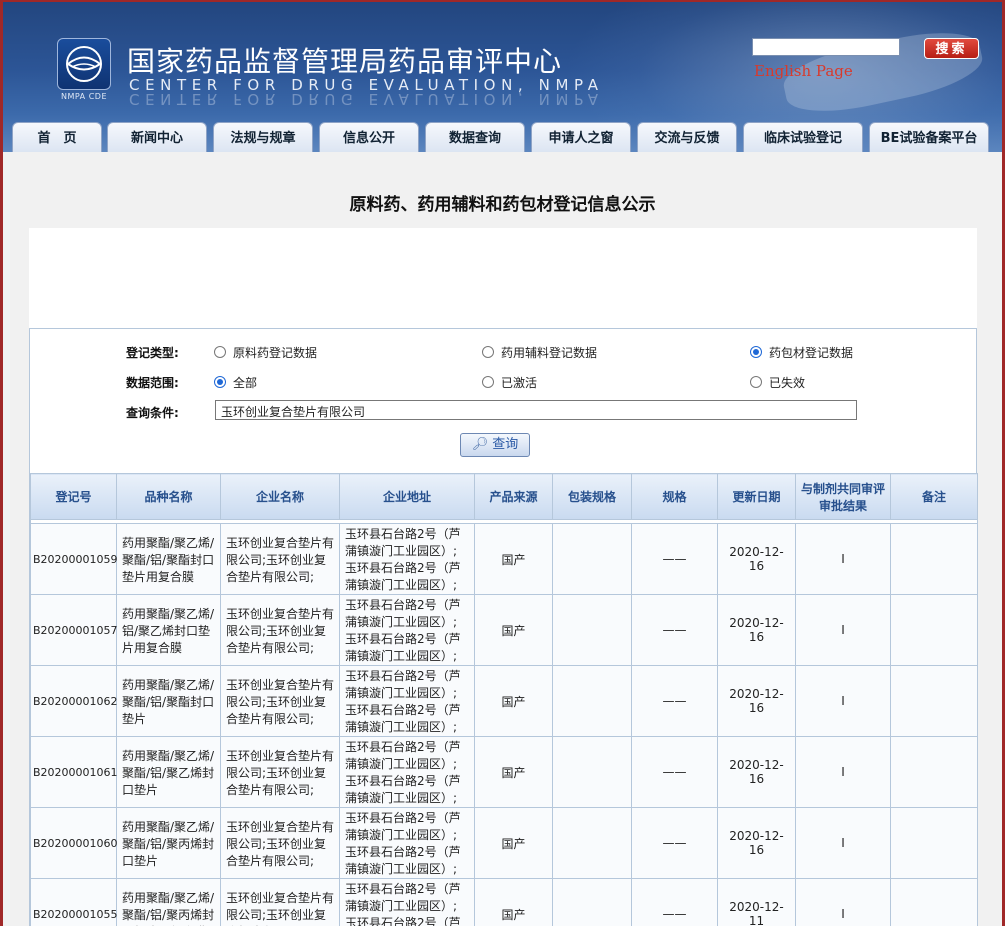  What do you see at coordinates (756, 902) in the screenshot?
I see `cell-date: 2020-12-11` at bounding box center [756, 902].